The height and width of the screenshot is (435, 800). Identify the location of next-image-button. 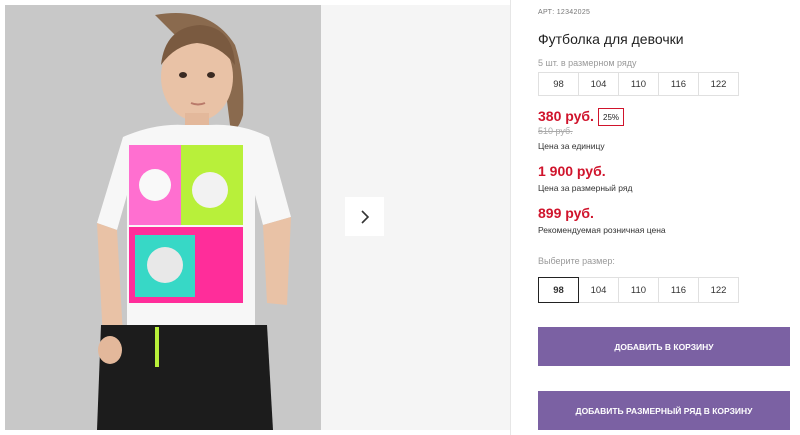
(364, 216).